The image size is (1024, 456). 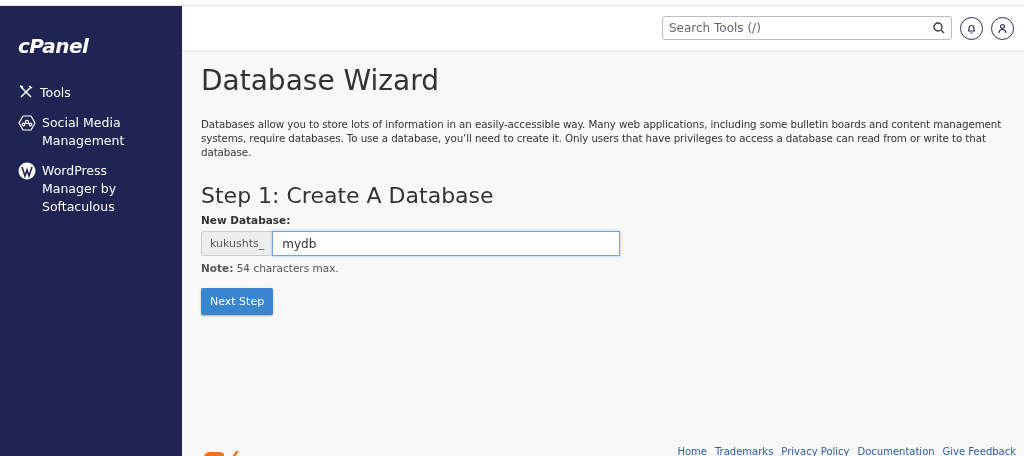 I want to click on page-title: Database Wizard, so click(x=320, y=80).